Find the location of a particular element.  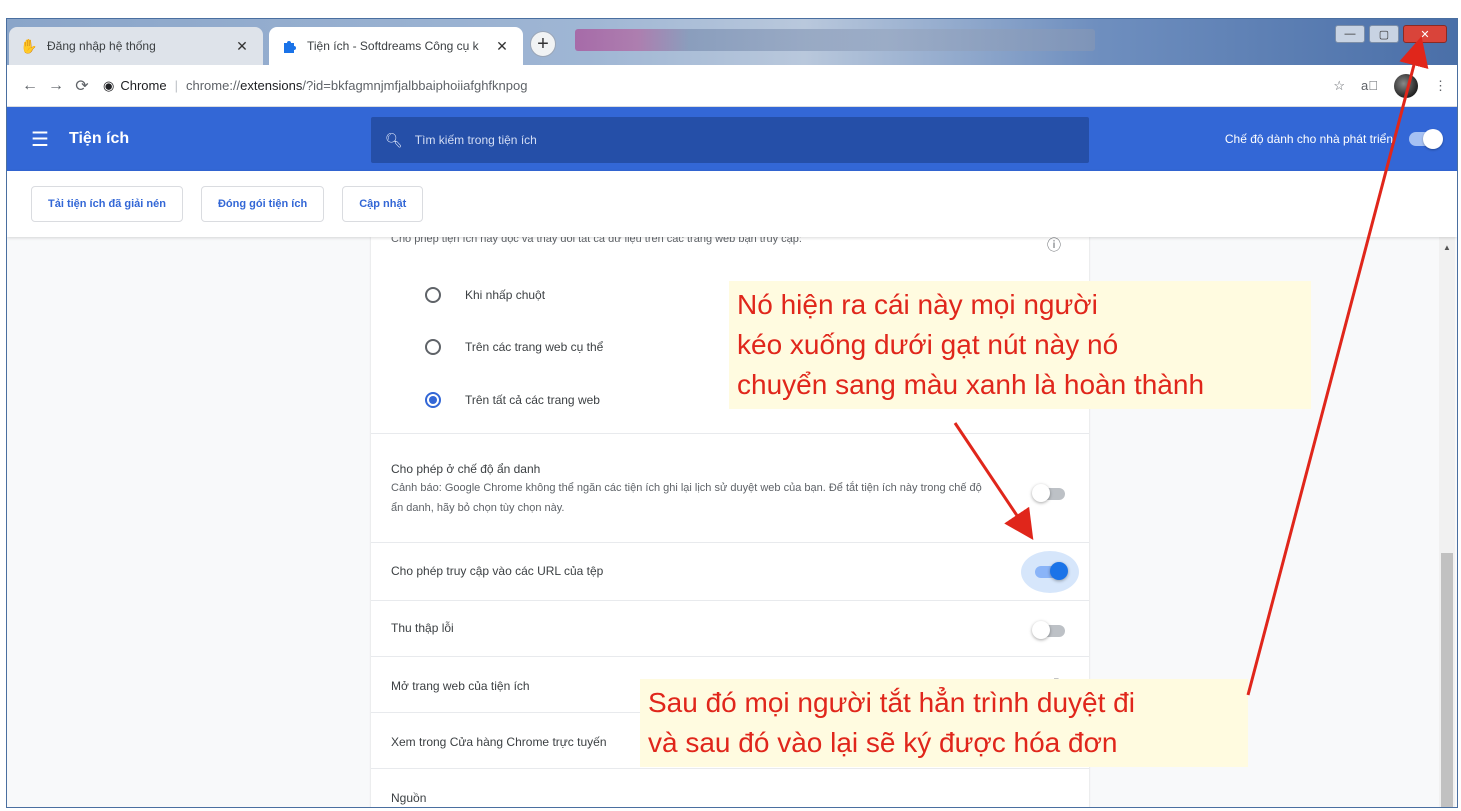

page-title: Tiện ích is located at coordinates (99, 138).